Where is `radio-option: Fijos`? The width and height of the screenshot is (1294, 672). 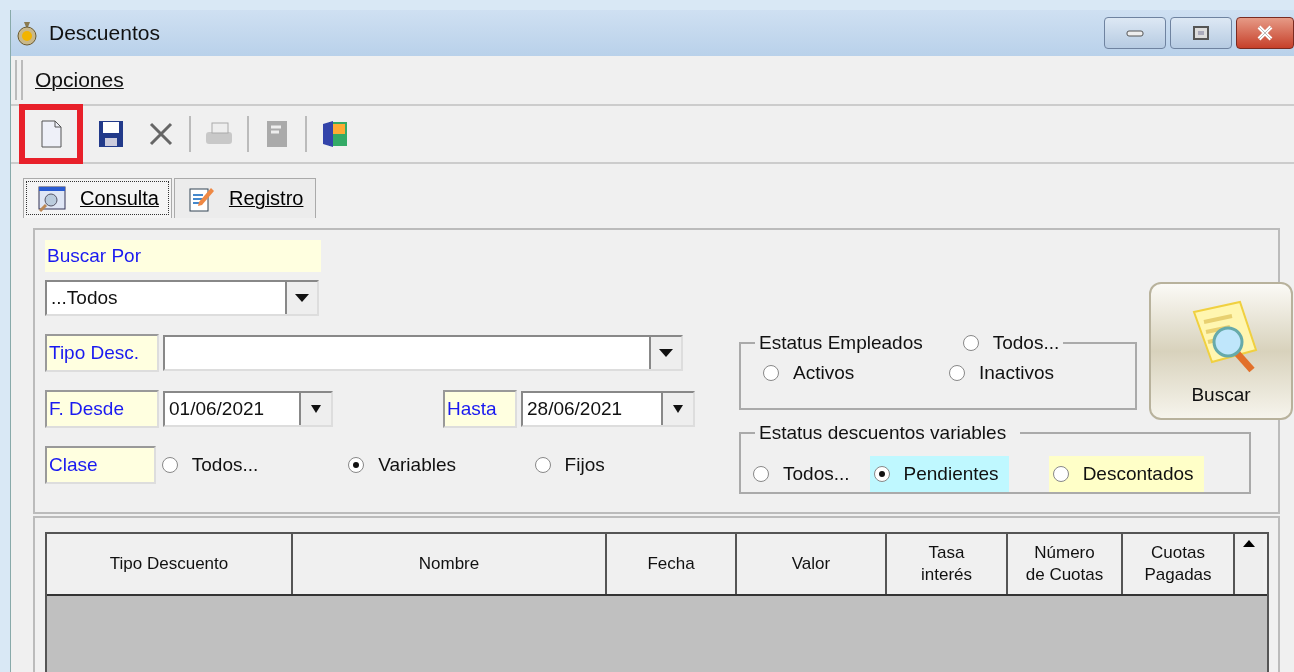
radio-option: Fijos is located at coordinates (625, 465).